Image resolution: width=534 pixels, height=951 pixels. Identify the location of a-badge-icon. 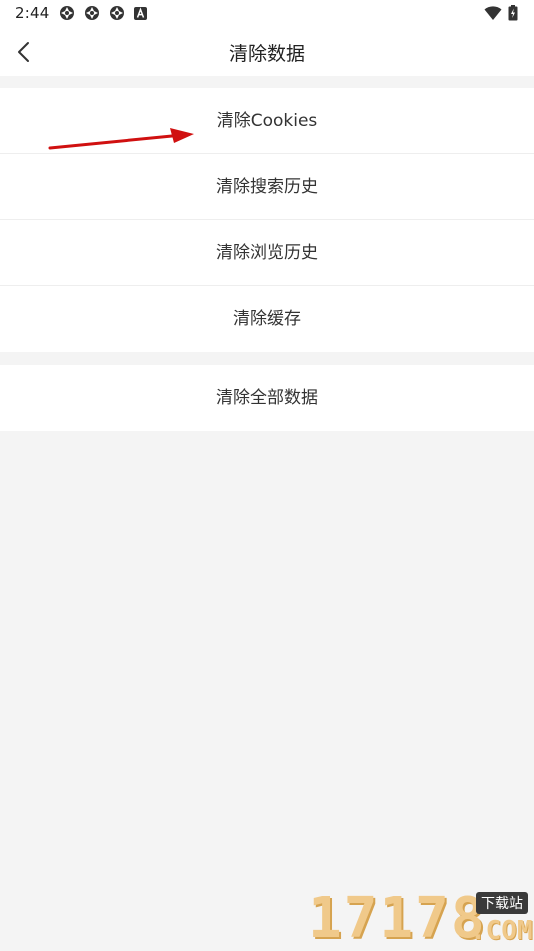
(140, 13).